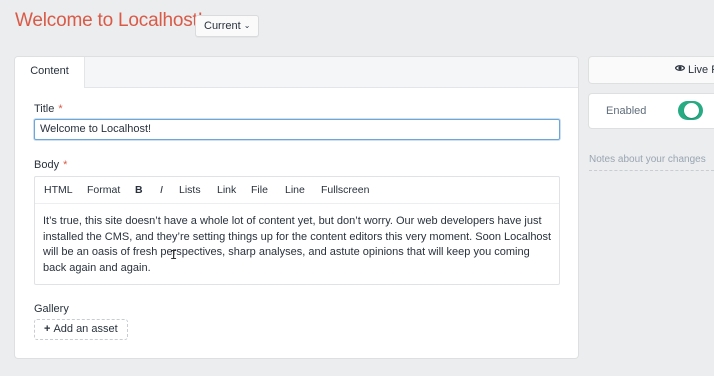  What do you see at coordinates (626, 111) in the screenshot?
I see `enabled-label: Enabled` at bounding box center [626, 111].